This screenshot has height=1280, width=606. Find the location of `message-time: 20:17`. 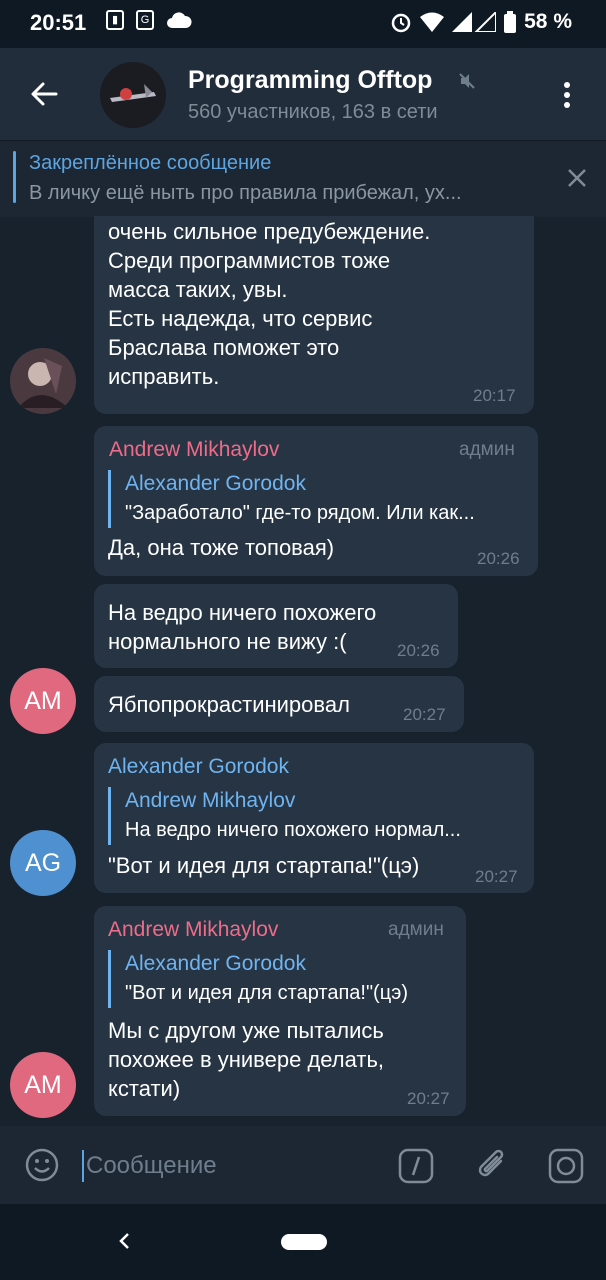

message-time: 20:17 is located at coordinates (494, 395).